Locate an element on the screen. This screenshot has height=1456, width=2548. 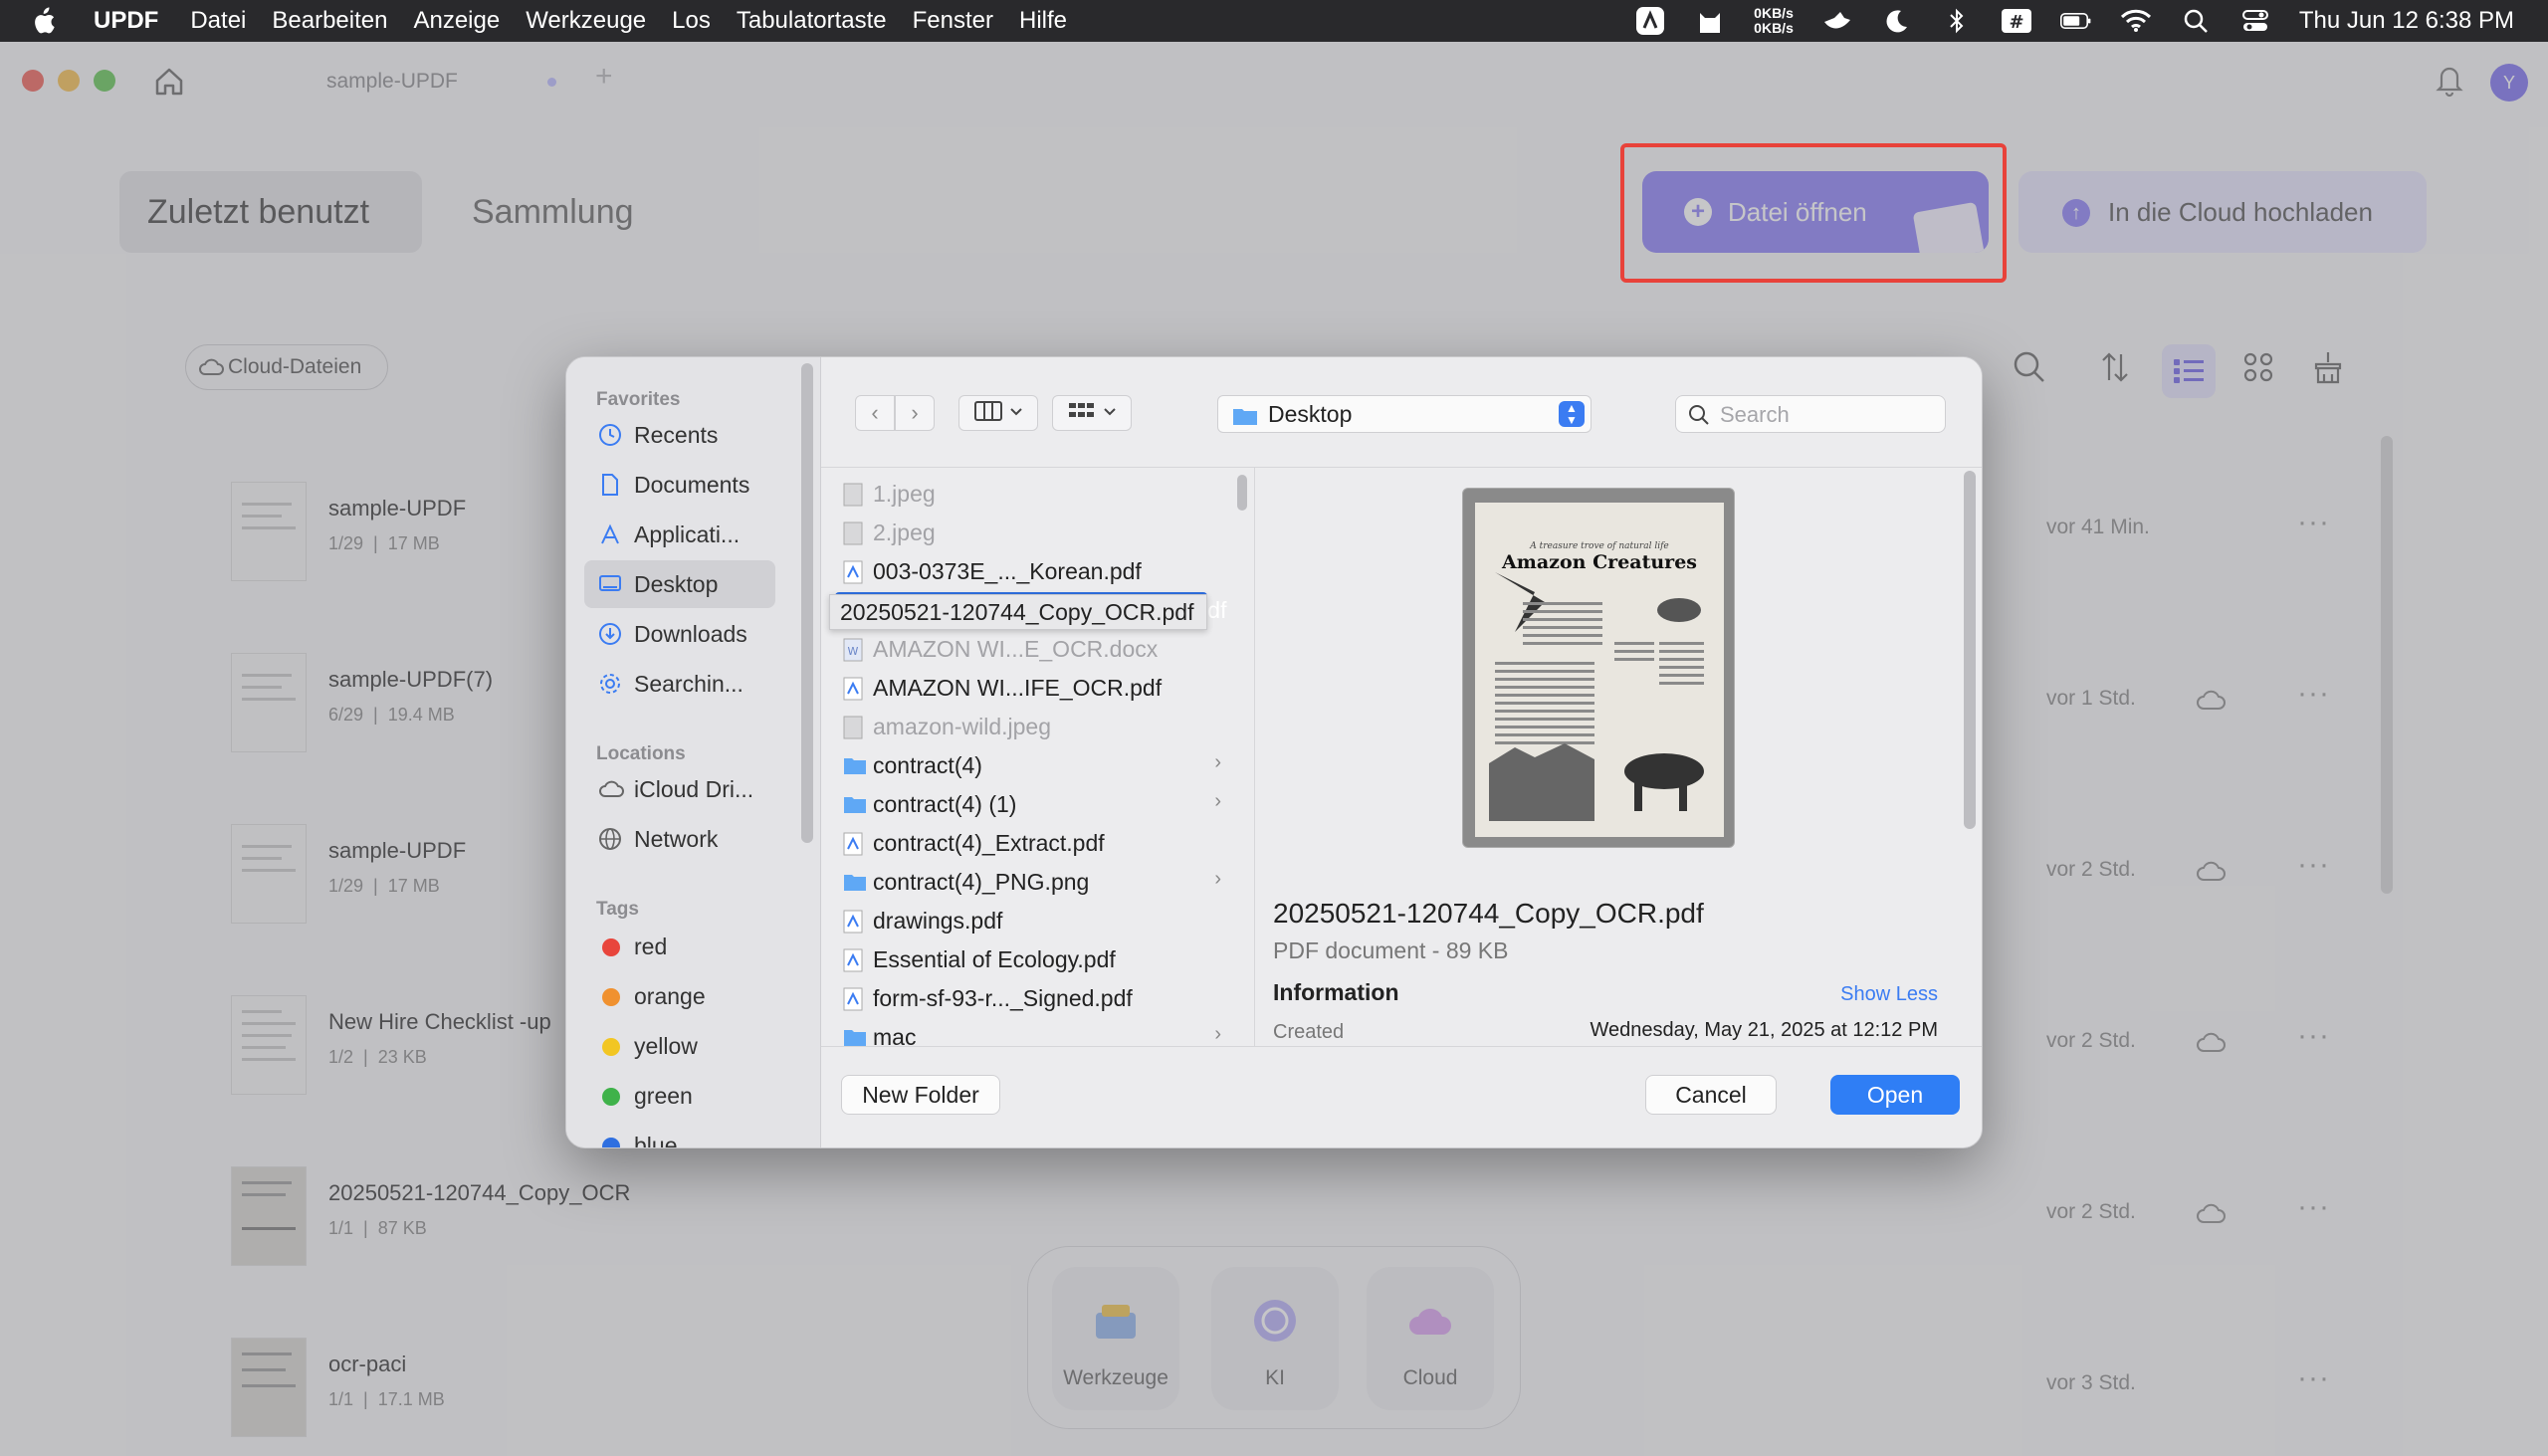
control-center-icon is located at coordinates (2255, 21).